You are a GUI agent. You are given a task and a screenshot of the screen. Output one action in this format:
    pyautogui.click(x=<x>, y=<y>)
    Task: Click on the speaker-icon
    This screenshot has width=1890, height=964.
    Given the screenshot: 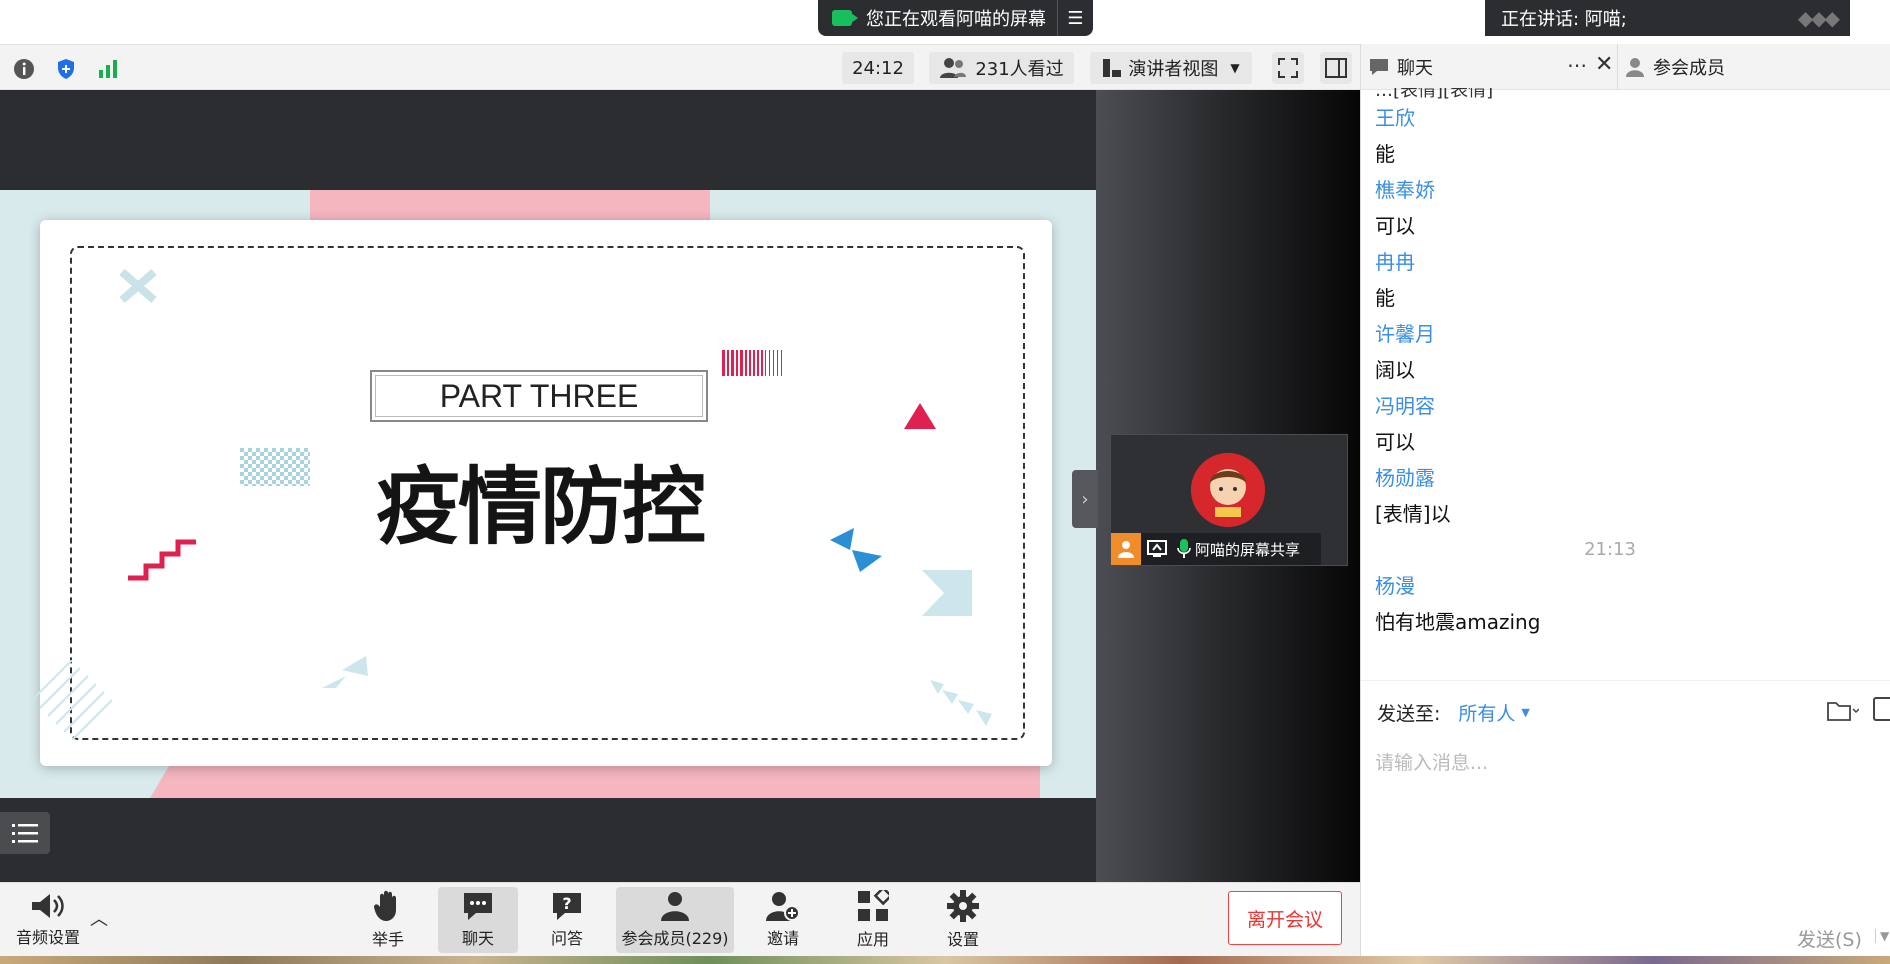 What is the action you would take?
    pyautogui.click(x=48, y=906)
    